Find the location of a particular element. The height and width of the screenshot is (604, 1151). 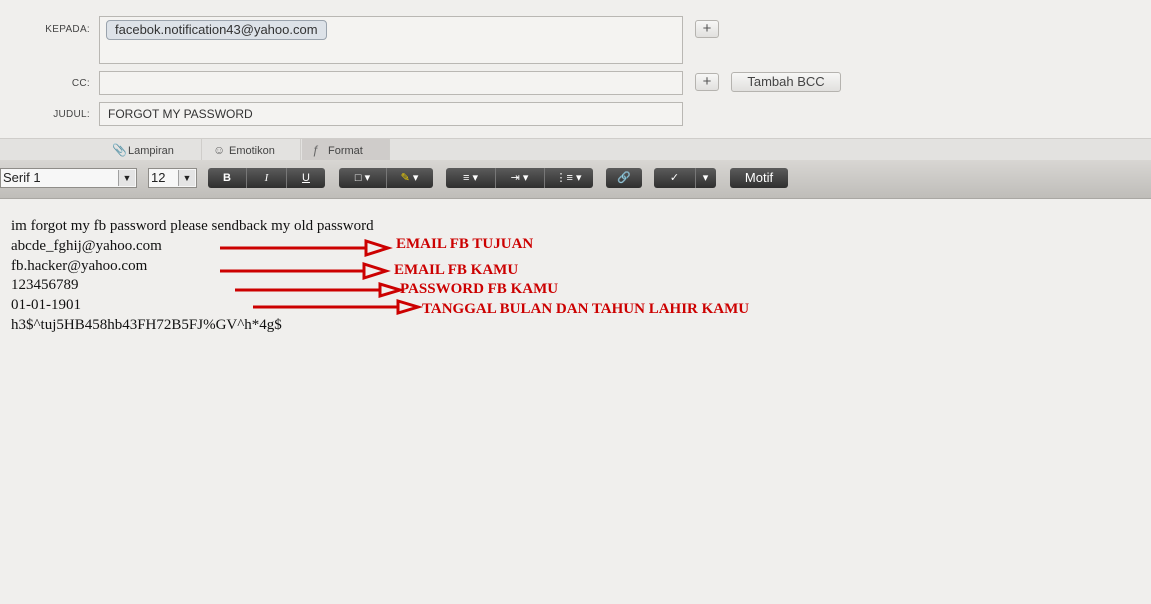

highlight-color-button: ✎ ▾ is located at coordinates (410, 178).